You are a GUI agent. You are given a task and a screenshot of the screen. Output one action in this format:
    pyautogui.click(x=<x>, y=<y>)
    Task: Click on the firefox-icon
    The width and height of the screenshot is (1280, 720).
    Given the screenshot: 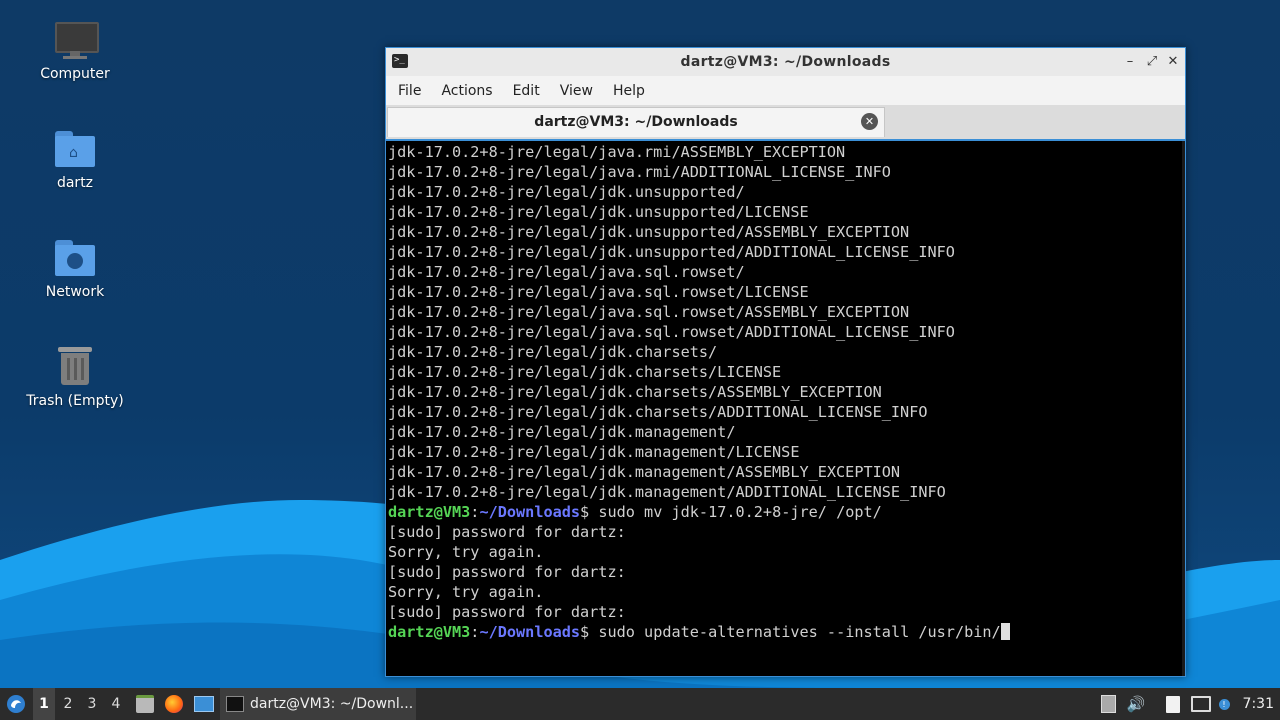 What is the action you would take?
    pyautogui.click(x=174, y=704)
    